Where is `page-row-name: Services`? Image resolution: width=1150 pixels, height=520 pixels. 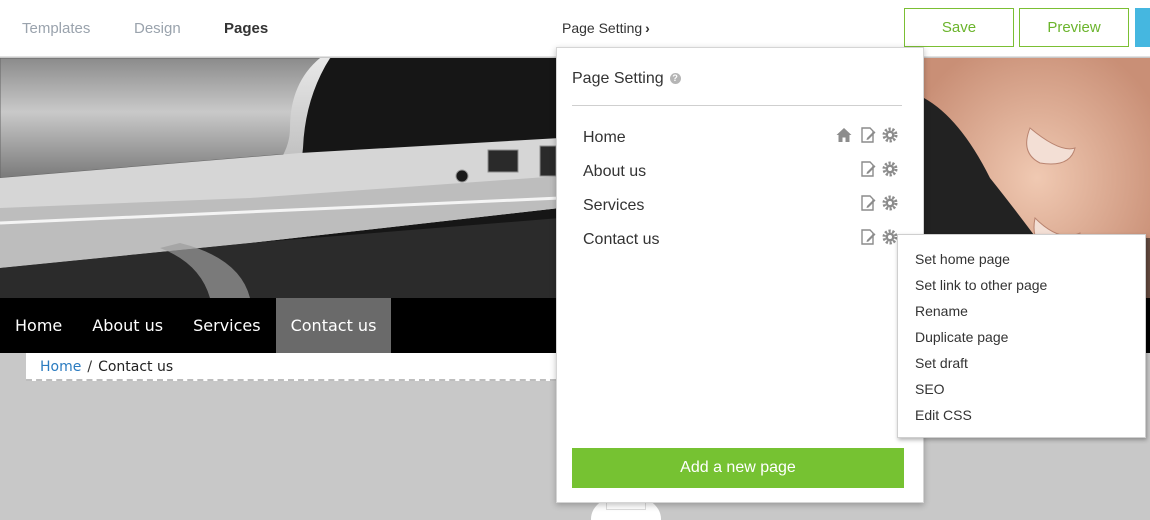
page-row-name: Services is located at coordinates (614, 205).